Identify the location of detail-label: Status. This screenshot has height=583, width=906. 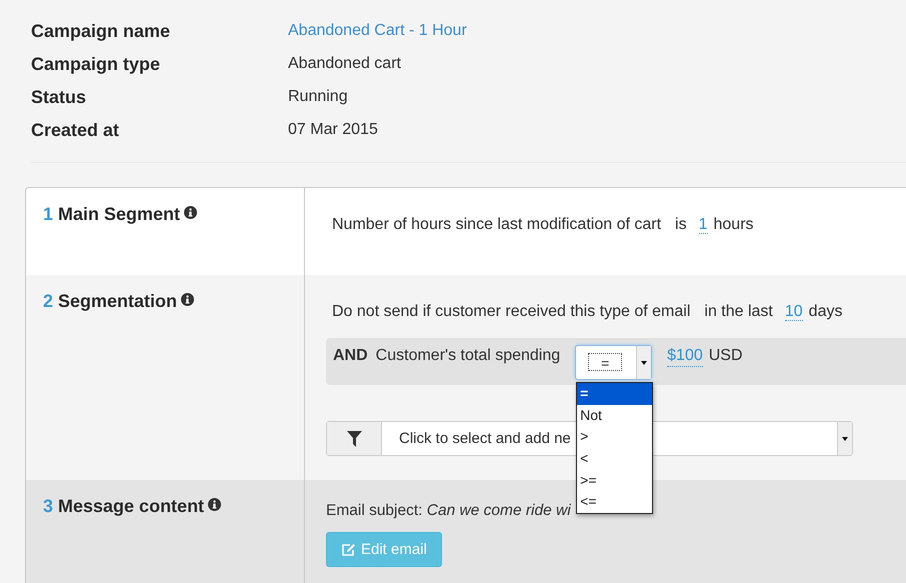
(59, 97).